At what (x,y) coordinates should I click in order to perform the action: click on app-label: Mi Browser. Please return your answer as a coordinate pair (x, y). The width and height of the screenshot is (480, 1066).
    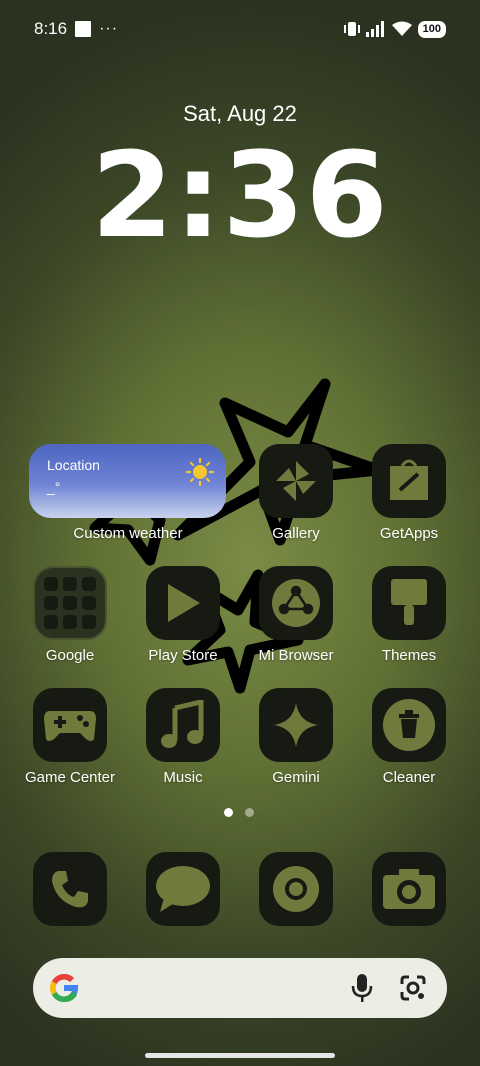
    Looking at the image, I should click on (296, 655).